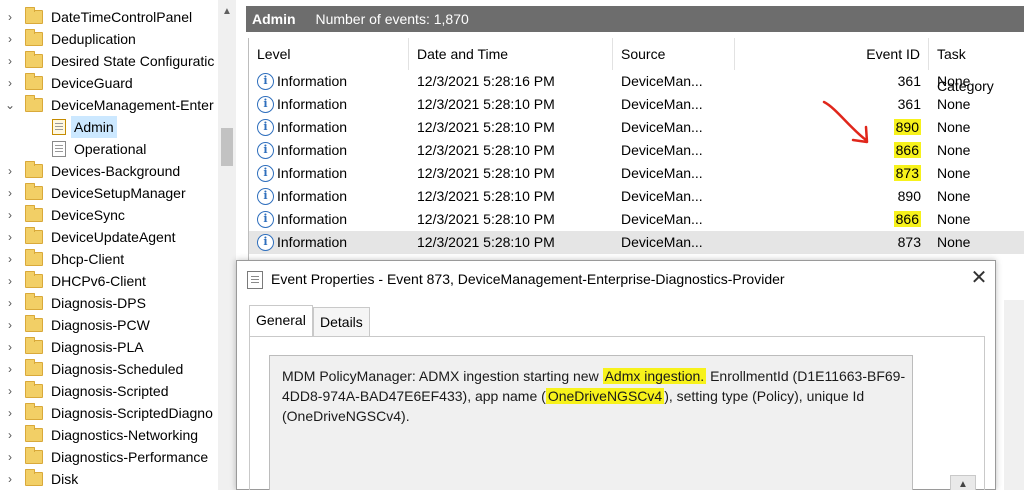  What do you see at coordinates (109, 105) in the screenshot?
I see `tree-folder-item: ⌄ DeviceManagement-Enter` at bounding box center [109, 105].